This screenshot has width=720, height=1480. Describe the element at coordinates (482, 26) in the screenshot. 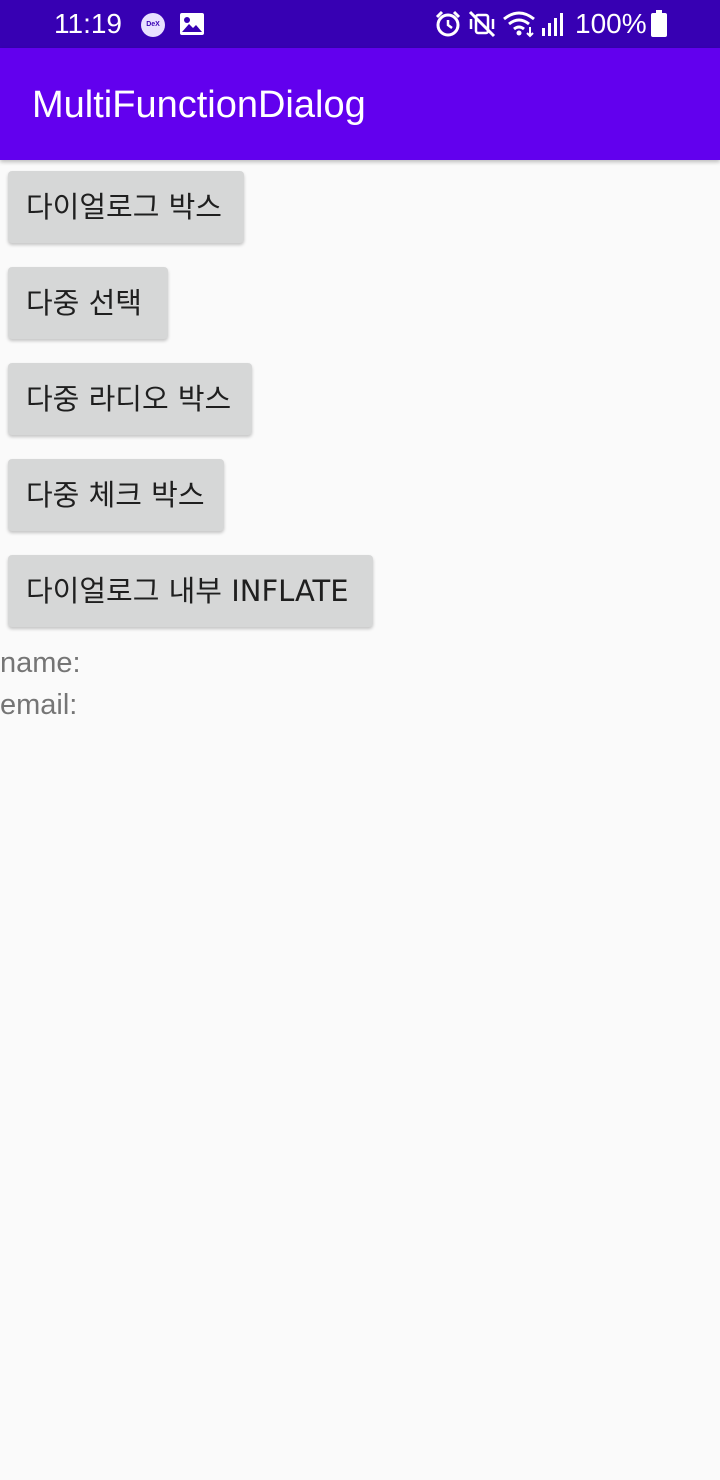

I see `vibrate-mute-icon` at that location.